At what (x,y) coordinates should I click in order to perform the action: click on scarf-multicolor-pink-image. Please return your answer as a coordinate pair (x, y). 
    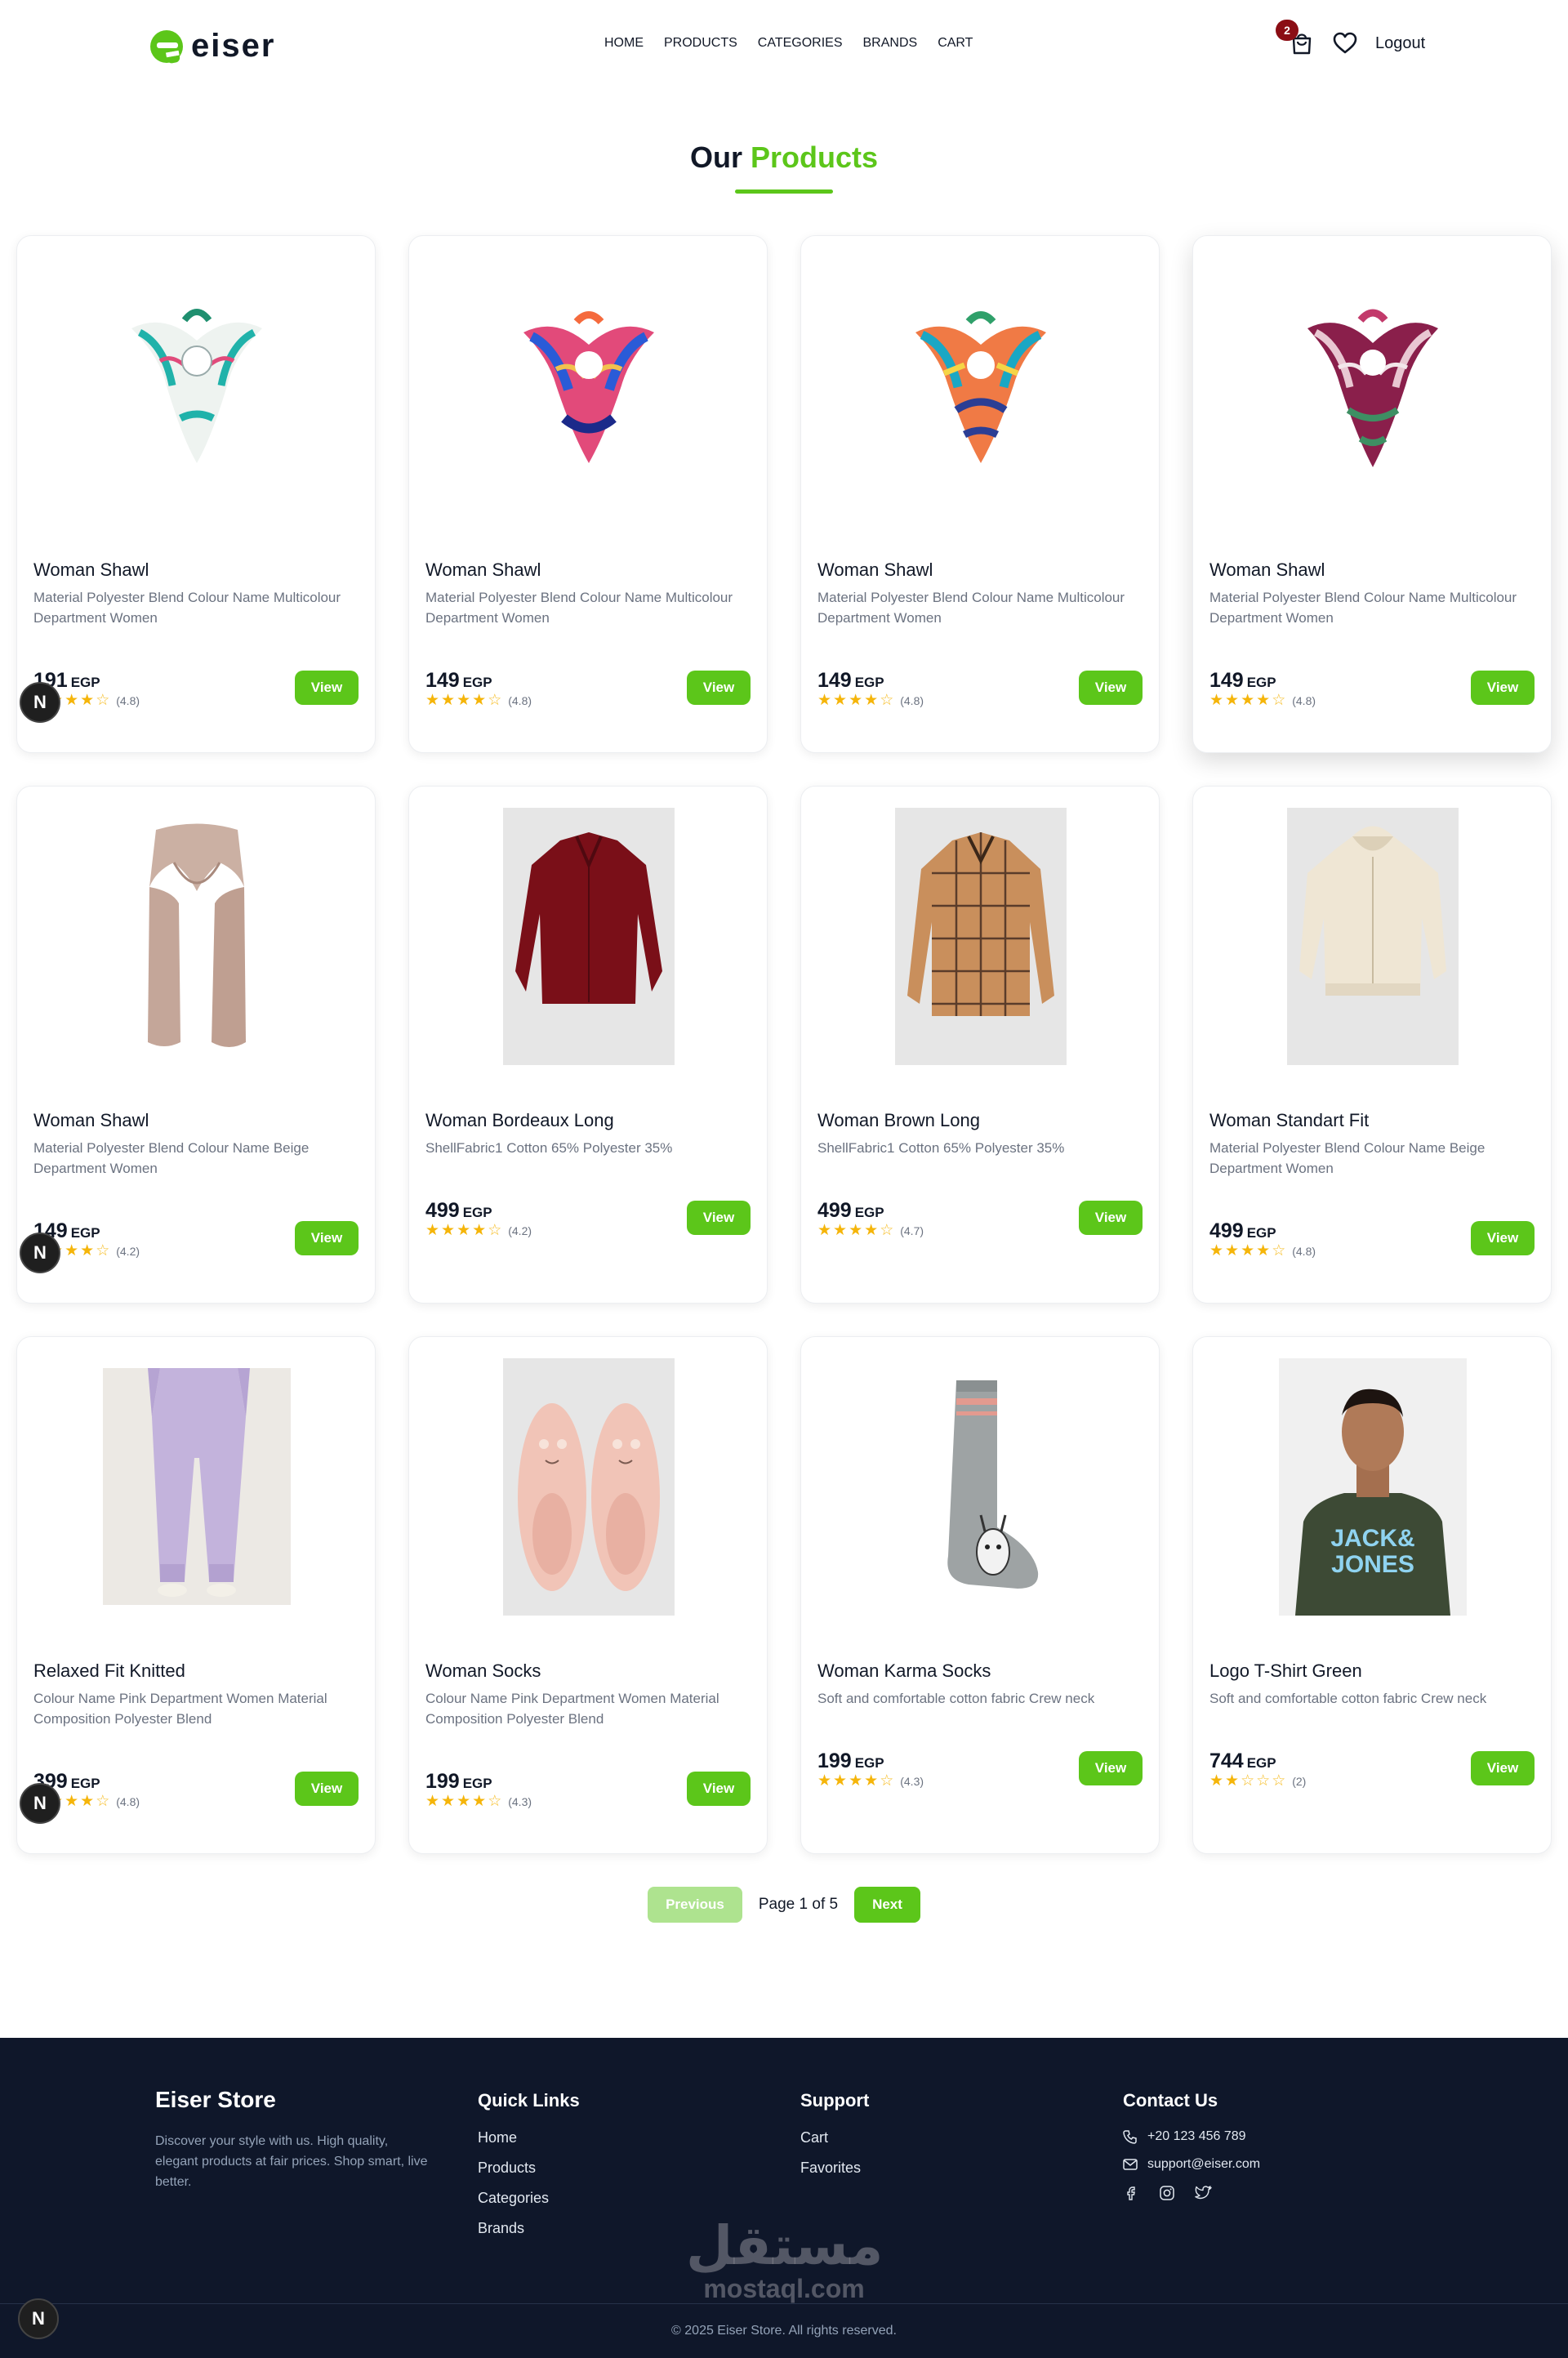
    Looking at the image, I should click on (588, 385).